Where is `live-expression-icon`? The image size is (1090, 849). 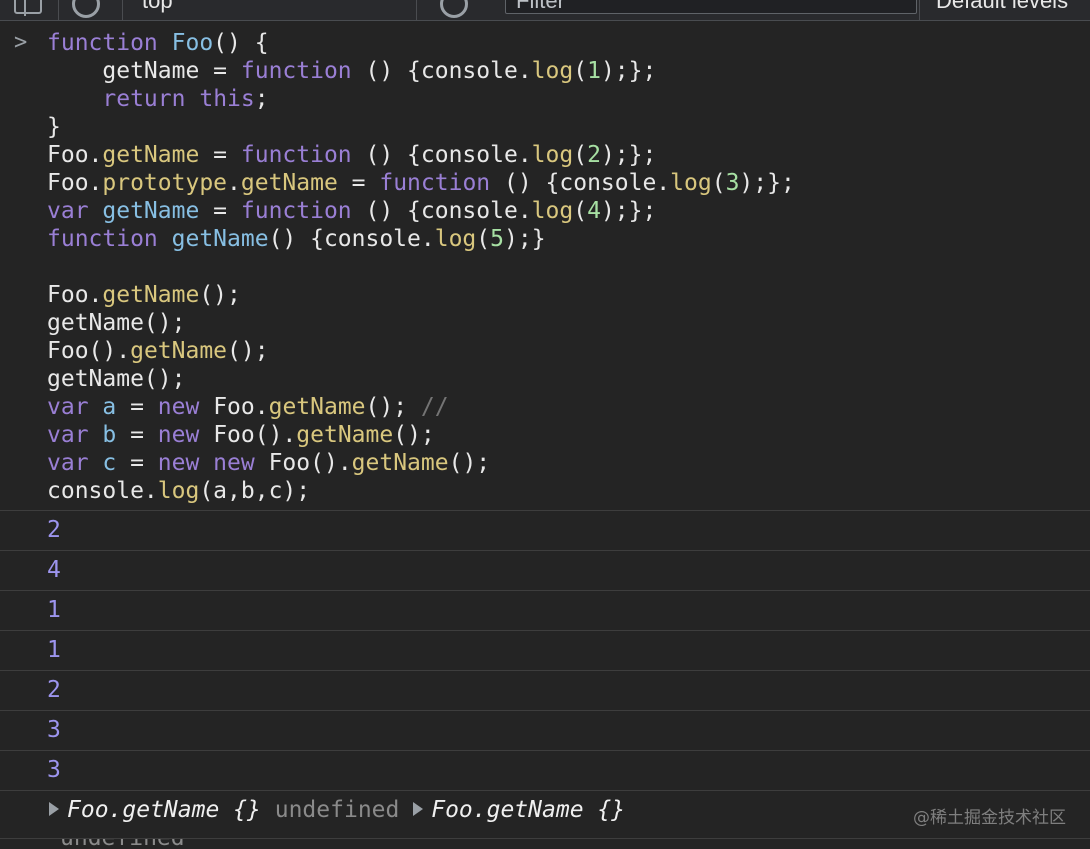
live-expression-icon is located at coordinates (454, 9).